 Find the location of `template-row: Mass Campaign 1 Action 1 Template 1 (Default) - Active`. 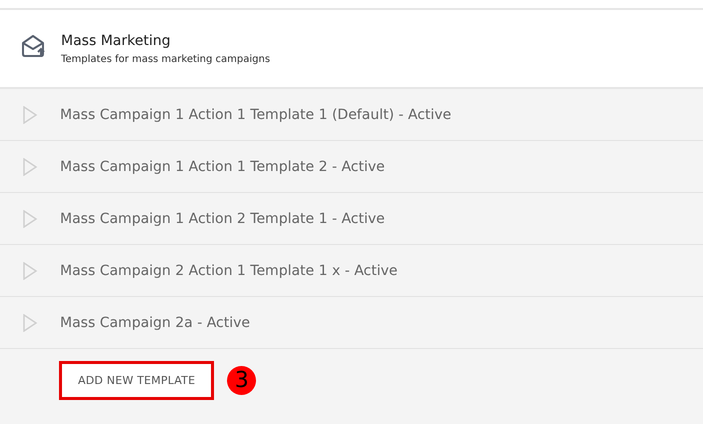

template-row: Mass Campaign 1 Action 1 Template 1 (Default) - Active is located at coordinates (351, 115).